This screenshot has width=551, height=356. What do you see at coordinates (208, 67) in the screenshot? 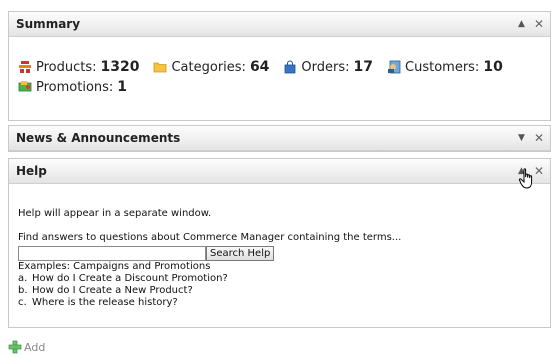
I see `stat-categories-label: Categories:` at bounding box center [208, 67].